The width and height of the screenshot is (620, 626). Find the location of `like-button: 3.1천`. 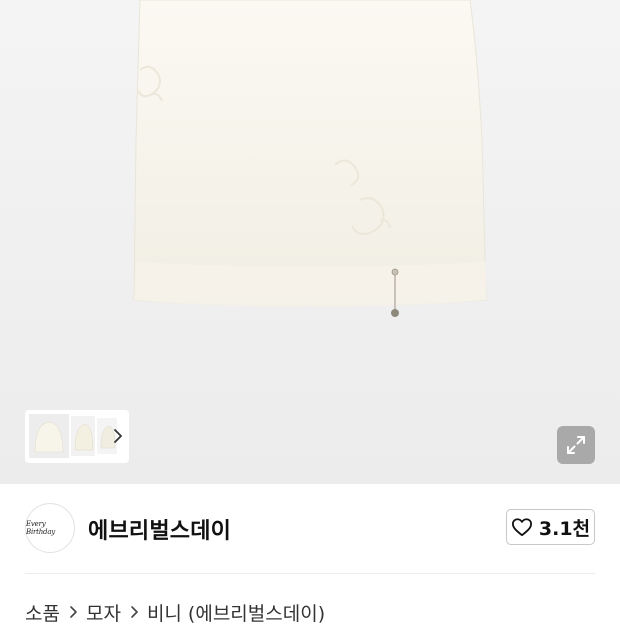

like-button: 3.1천 is located at coordinates (550, 527).